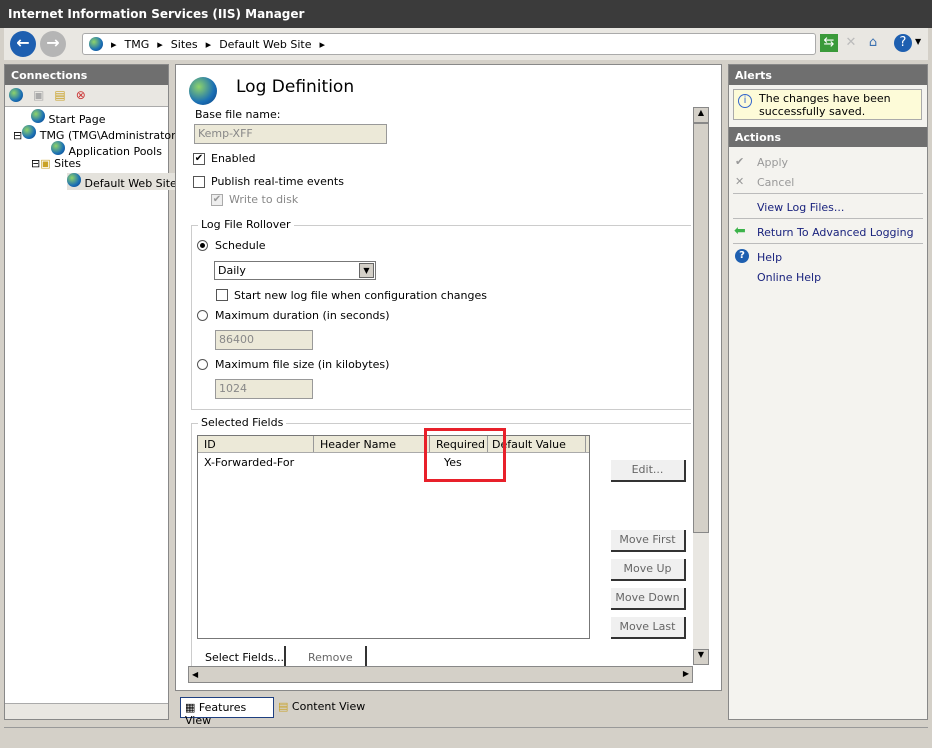 The width and height of the screenshot is (932, 748). I want to click on schedule-radio, so click(202, 245).